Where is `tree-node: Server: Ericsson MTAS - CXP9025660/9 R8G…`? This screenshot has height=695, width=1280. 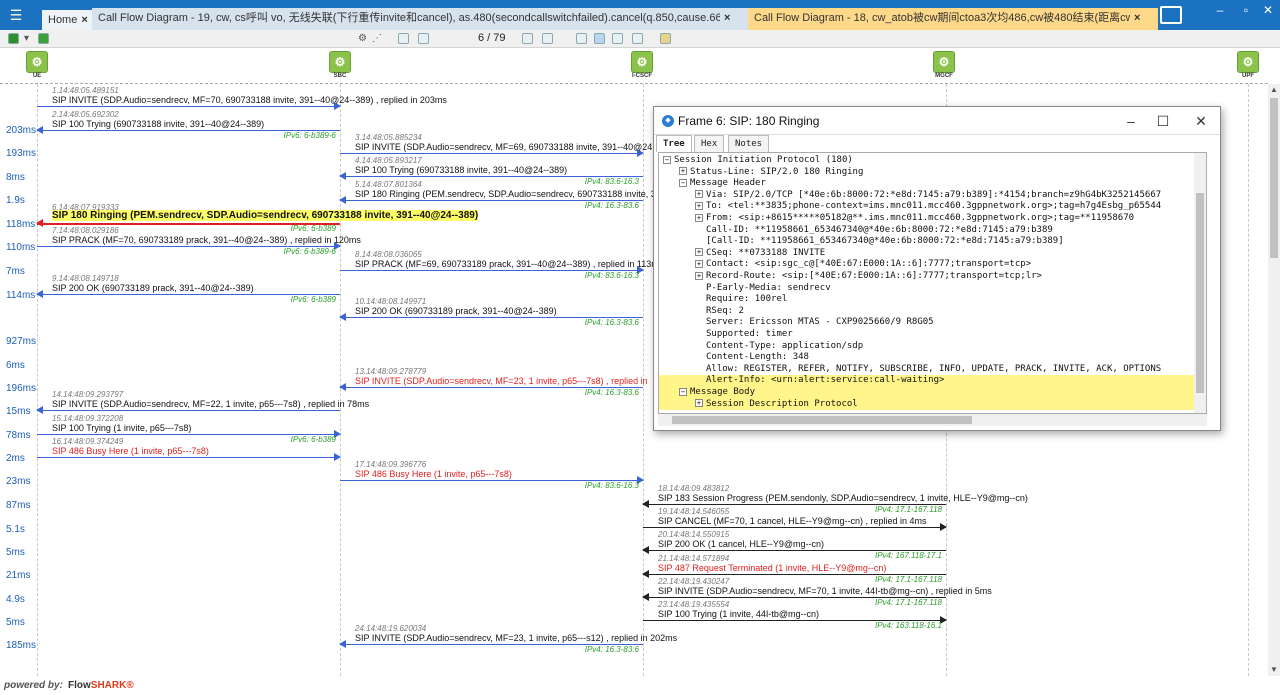
tree-node: Server: Ericsson MTAS - CXP9025660/9 R8G… is located at coordinates (932, 323).